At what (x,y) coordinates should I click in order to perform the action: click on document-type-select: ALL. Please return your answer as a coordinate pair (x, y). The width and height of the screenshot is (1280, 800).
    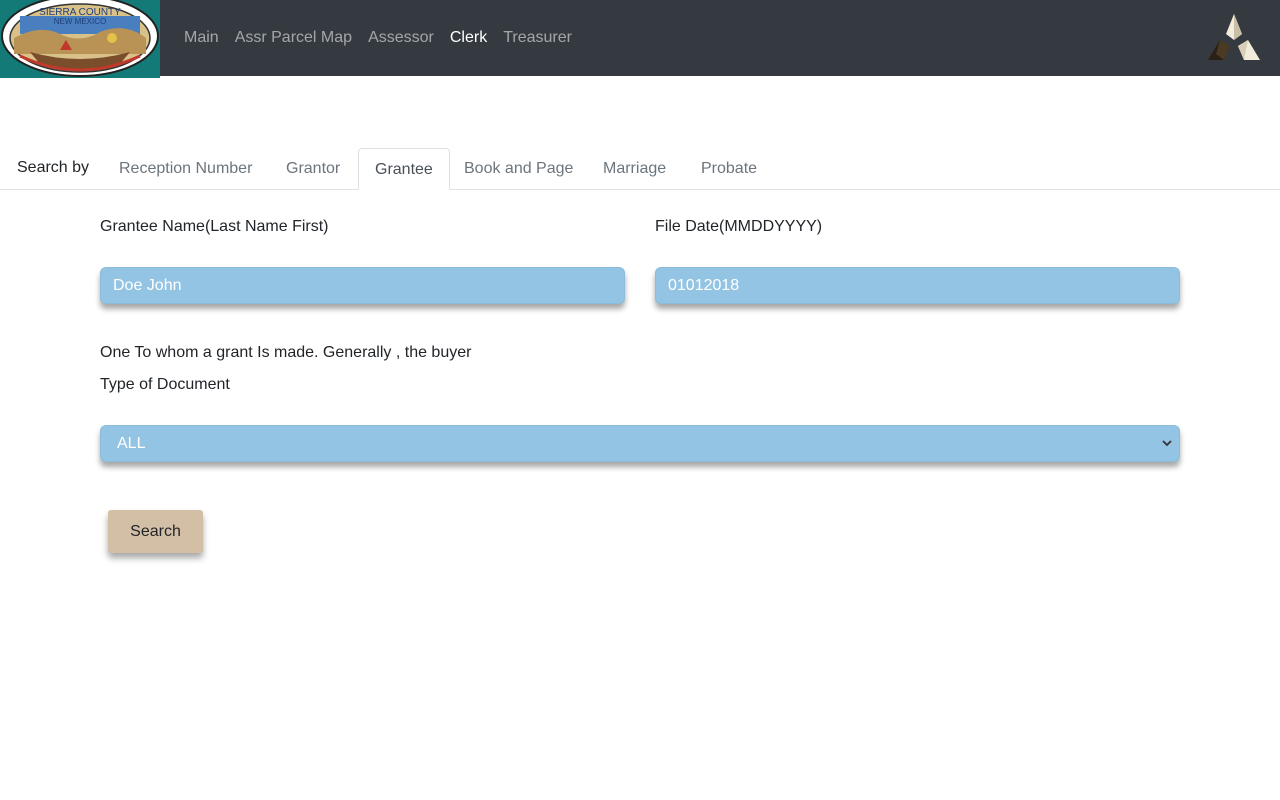
    Looking at the image, I should click on (640, 443).